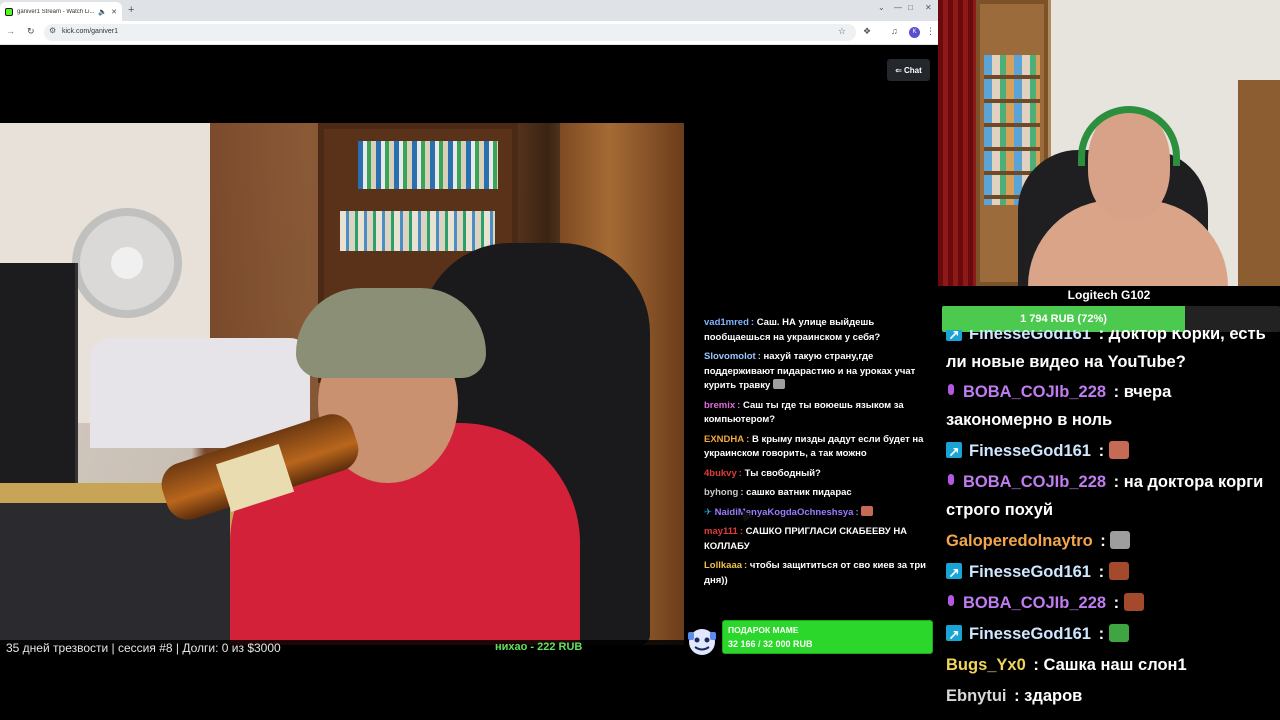  Describe the element at coordinates (910, 7) in the screenshot. I see `maximize-icon: □` at that location.